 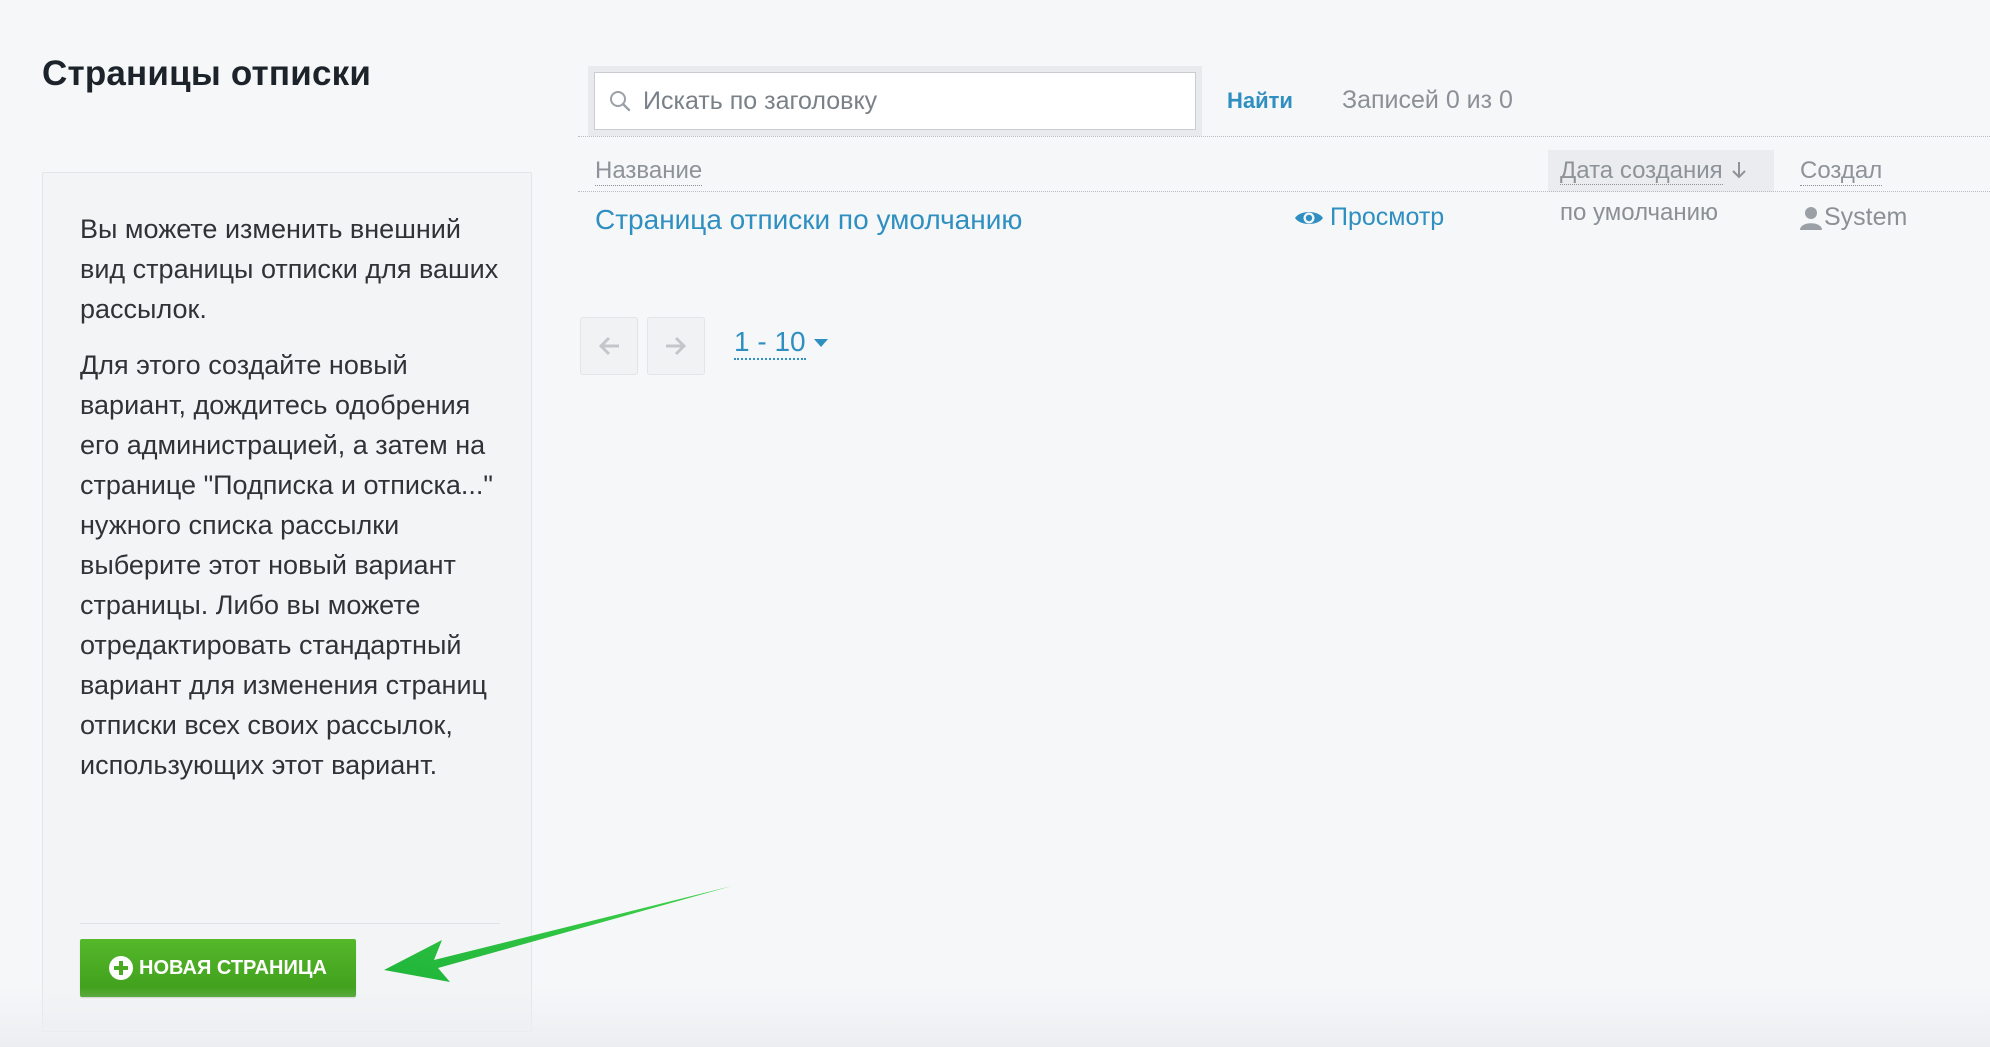 I want to click on page-title: Страницы отписки, so click(x=207, y=73).